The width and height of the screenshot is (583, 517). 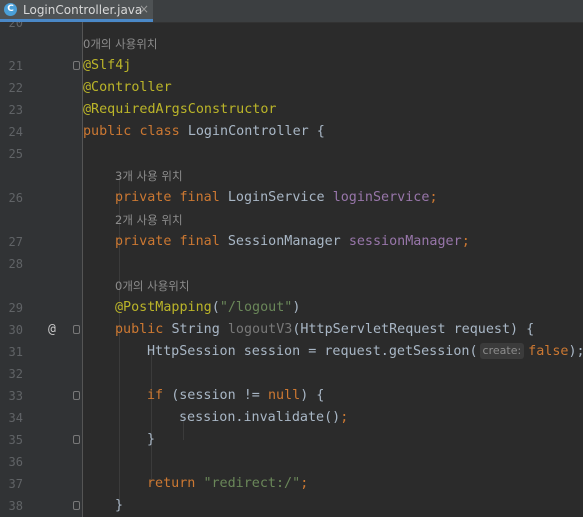 What do you see at coordinates (291, 440) in the screenshot?
I see `code-line: 35 }` at bounding box center [291, 440].